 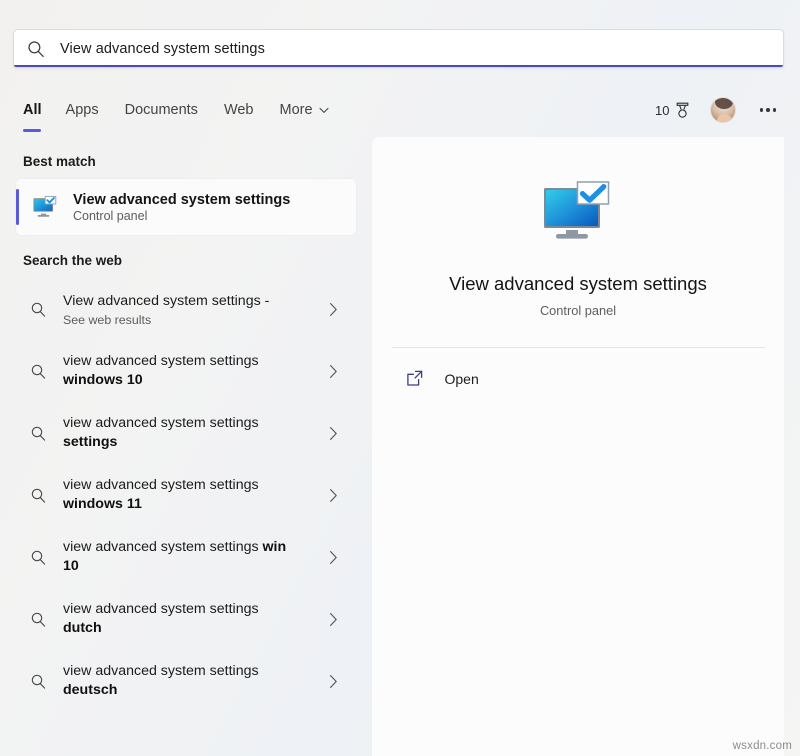 I want to click on tab-documents-label: Documents, so click(x=161, y=110).